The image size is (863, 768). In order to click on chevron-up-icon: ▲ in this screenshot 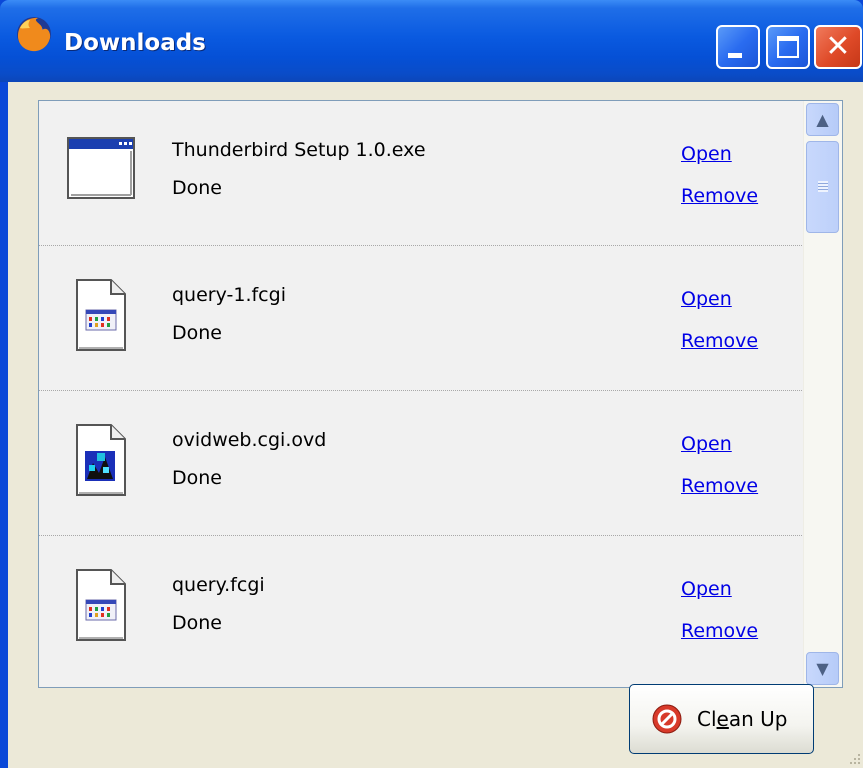, I will do `click(822, 119)`.